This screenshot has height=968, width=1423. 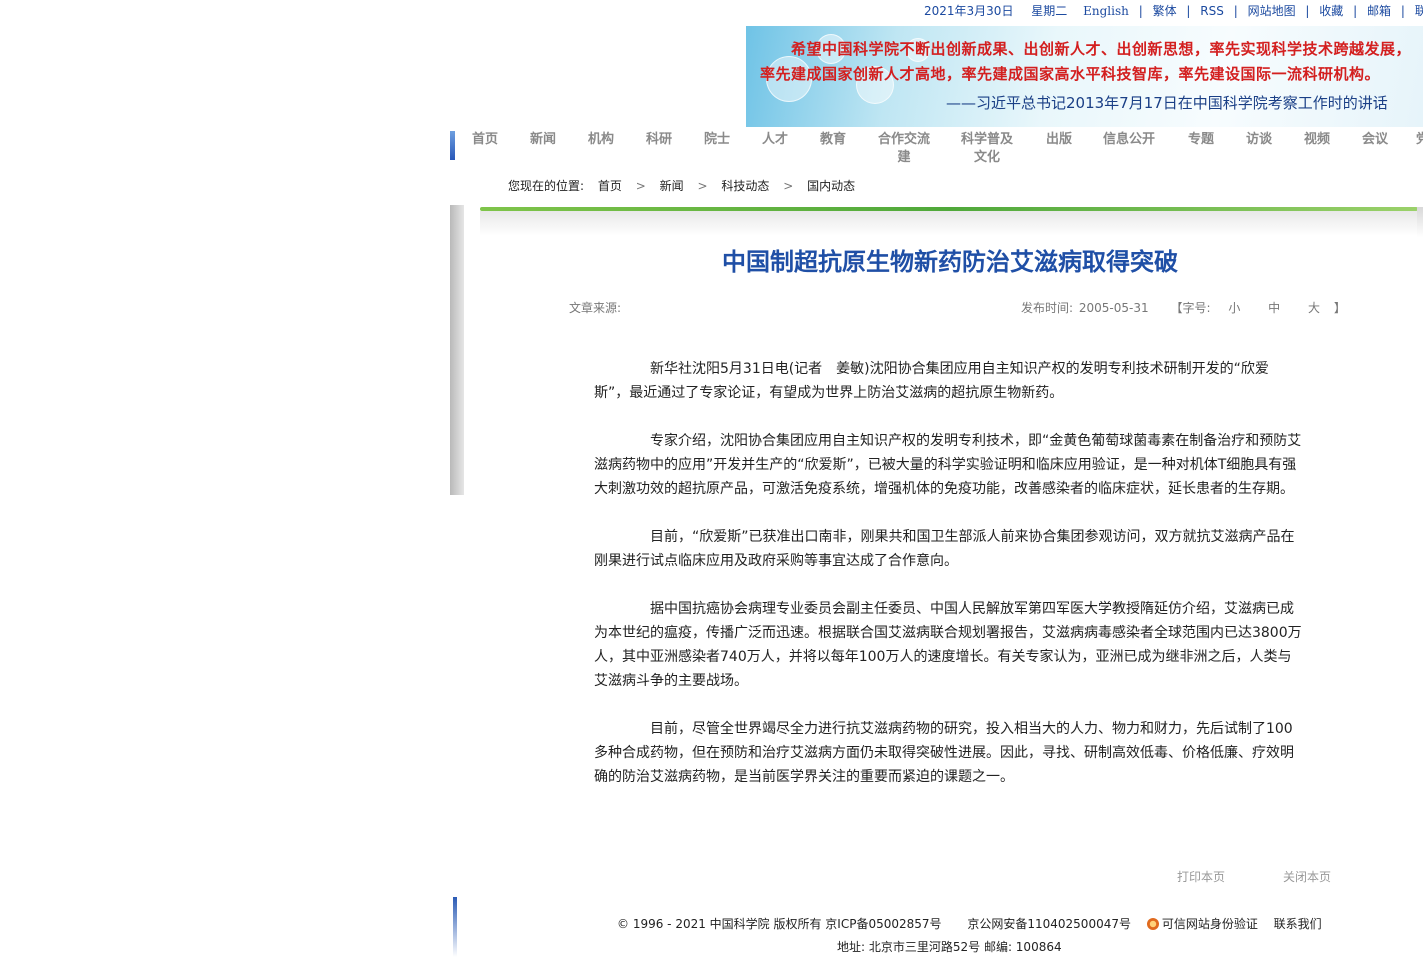 What do you see at coordinates (1101, 49) in the screenshot?
I see `banner-quote-line-1: 希望中国科学院不断出创新成果、出创新人才、出创新思想，率先实现科学技术跨越发展，` at bounding box center [1101, 49].